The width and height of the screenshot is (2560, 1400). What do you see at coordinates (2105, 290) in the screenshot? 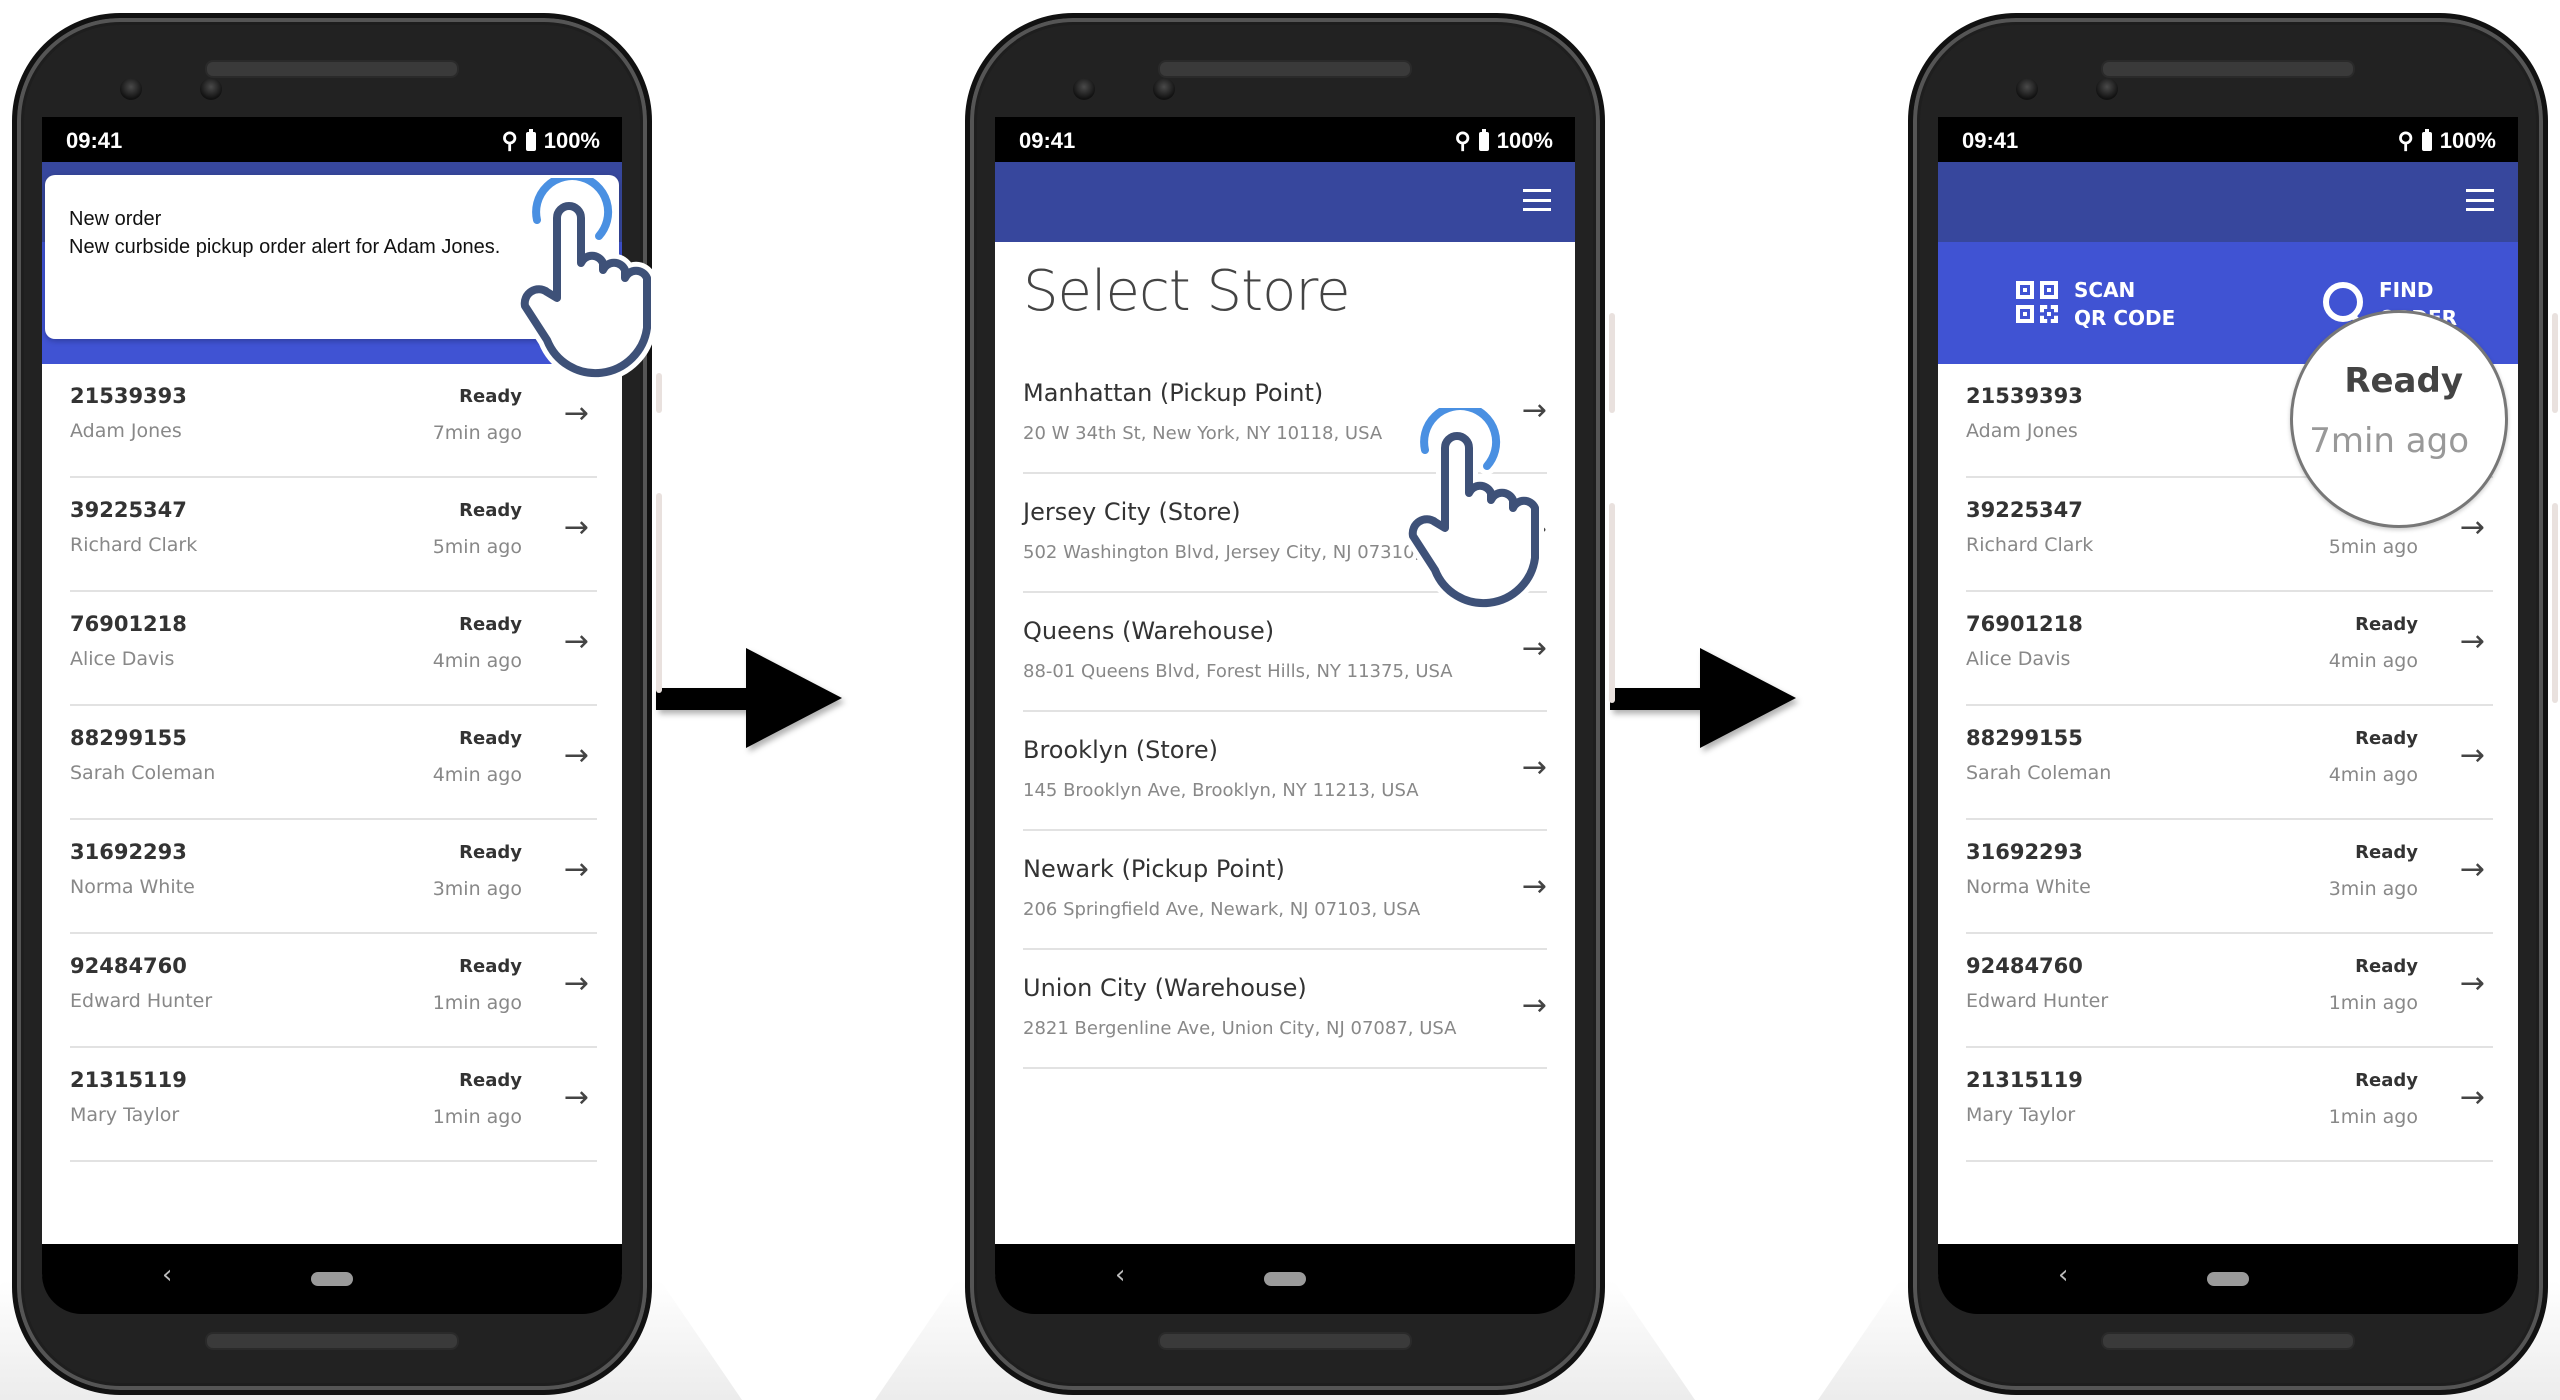
I see `scan-label-1: SCAN` at bounding box center [2105, 290].